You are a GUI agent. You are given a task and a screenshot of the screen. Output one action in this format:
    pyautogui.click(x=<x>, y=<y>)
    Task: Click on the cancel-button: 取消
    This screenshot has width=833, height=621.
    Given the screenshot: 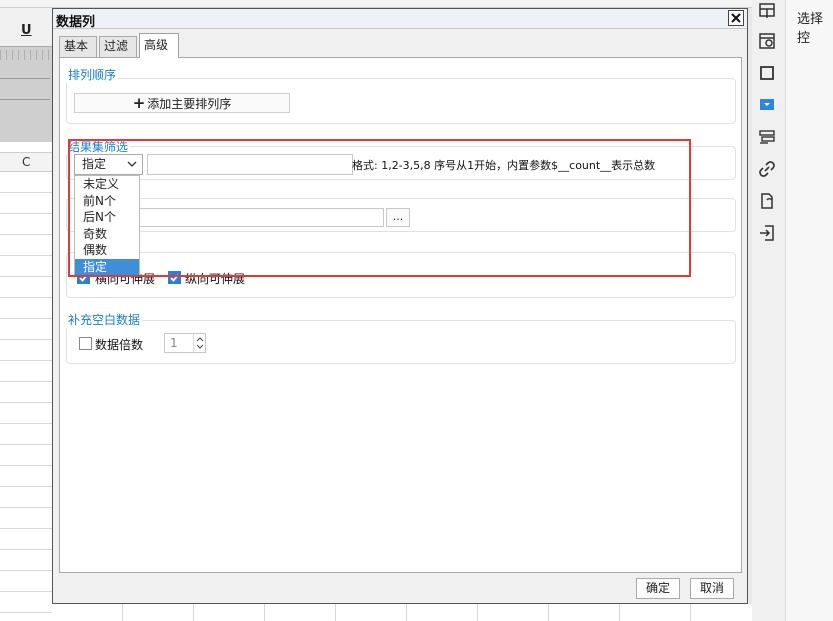 What is the action you would take?
    pyautogui.click(x=712, y=588)
    